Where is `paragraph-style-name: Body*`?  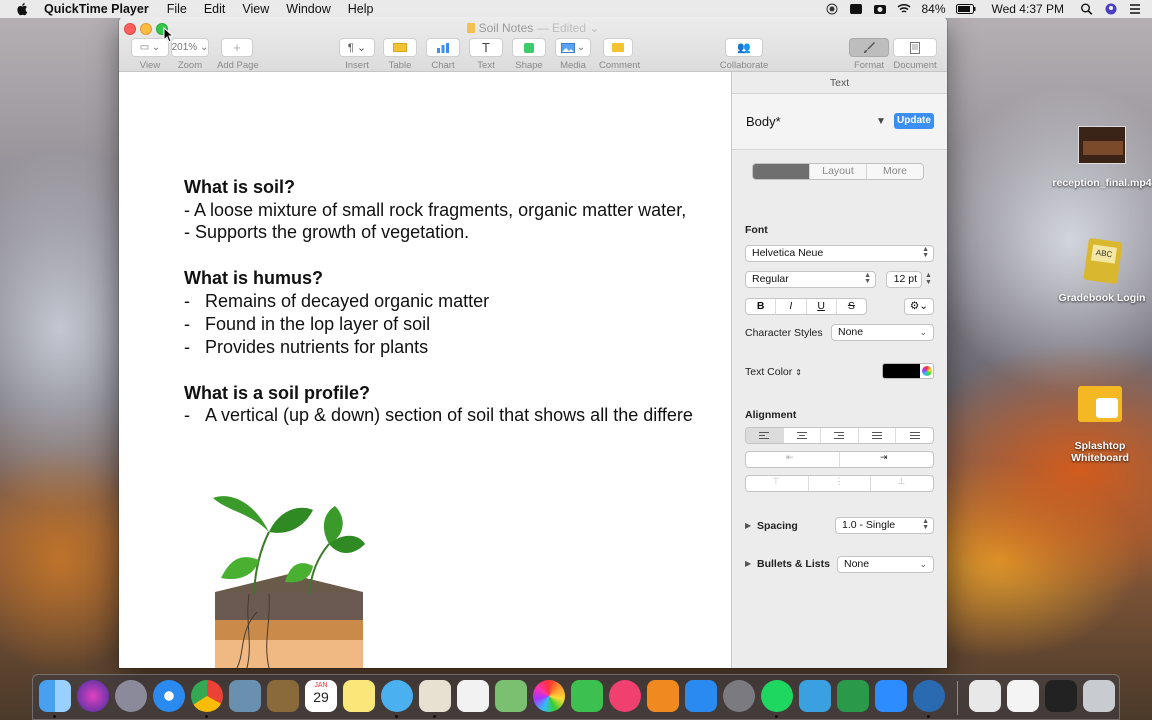
paragraph-style-name: Body* is located at coordinates (763, 121).